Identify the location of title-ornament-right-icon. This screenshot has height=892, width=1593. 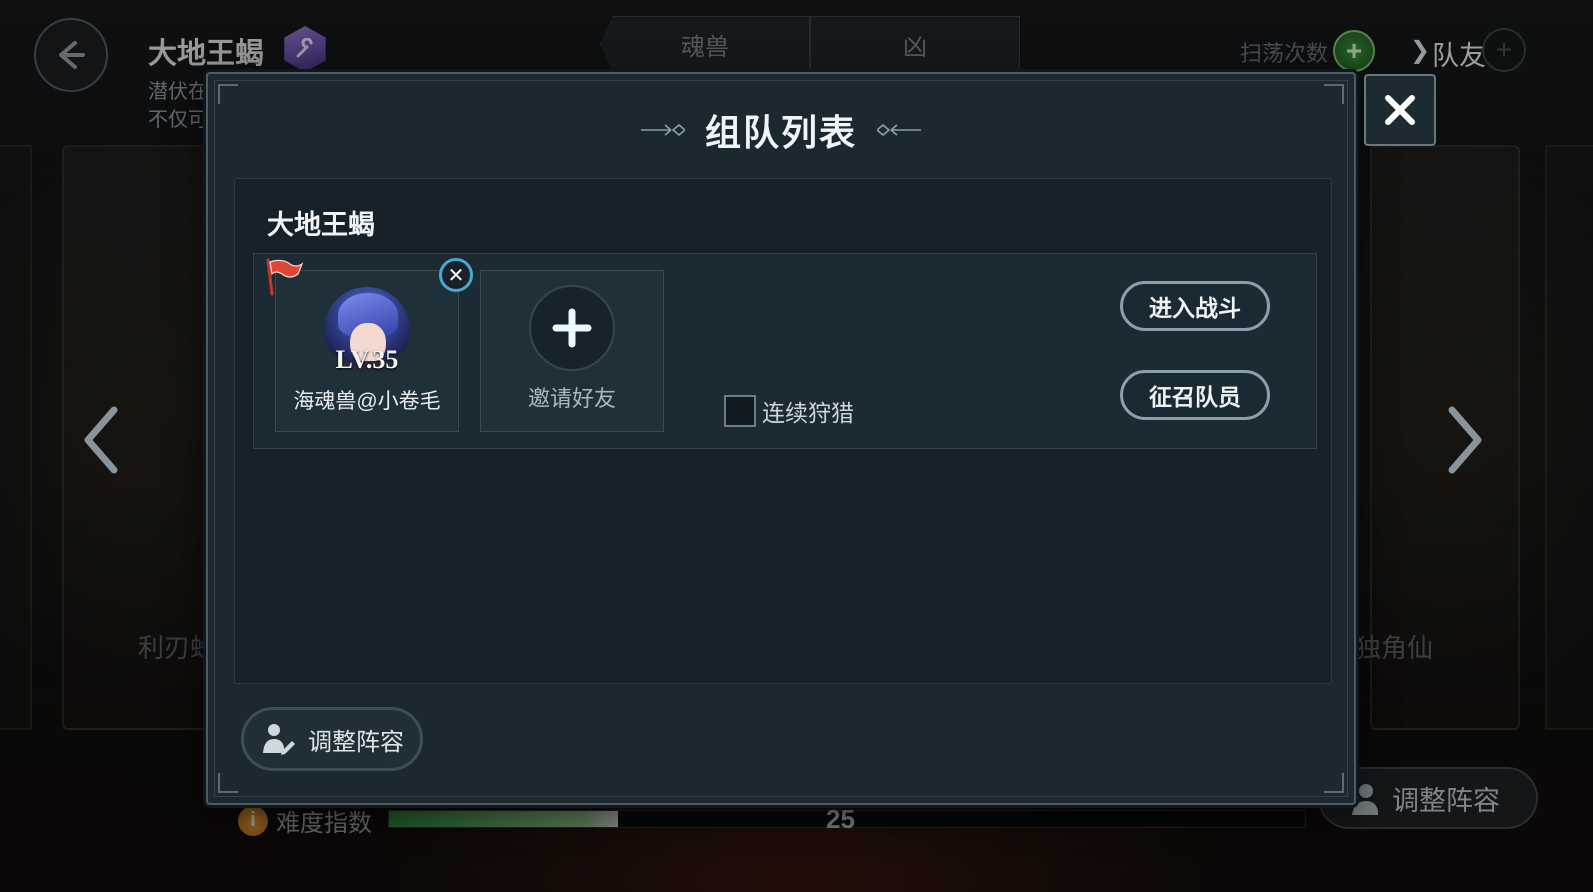
(899, 130).